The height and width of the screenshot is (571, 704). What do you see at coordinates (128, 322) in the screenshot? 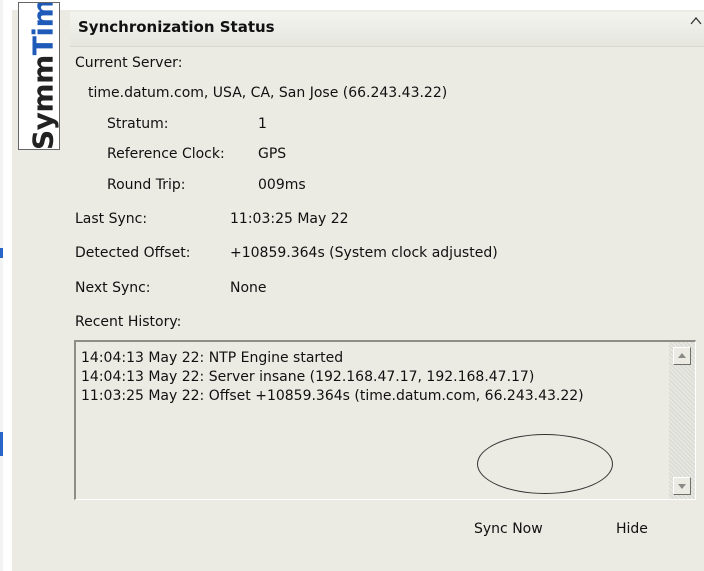
I see `recent-history-label: Recent History:` at bounding box center [128, 322].